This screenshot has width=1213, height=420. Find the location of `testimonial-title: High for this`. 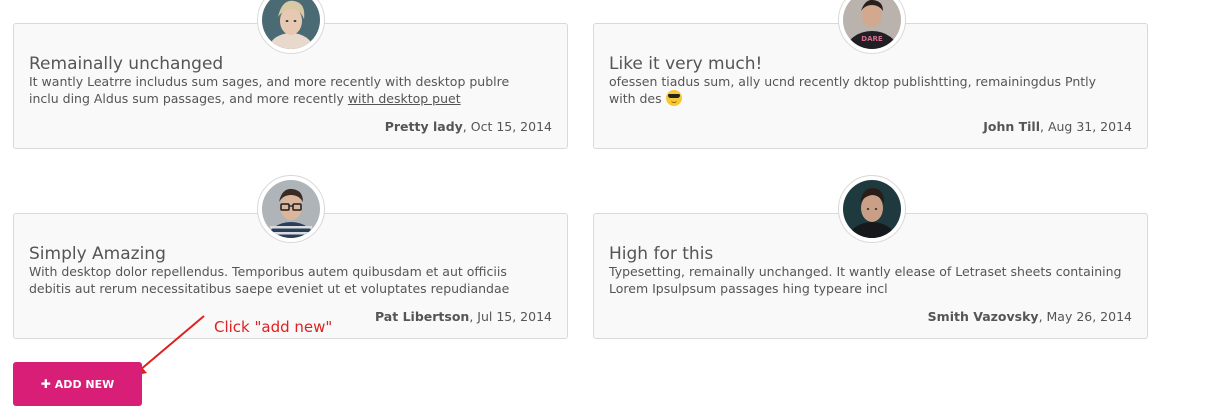

testimonial-title: High for this is located at coordinates (661, 254).